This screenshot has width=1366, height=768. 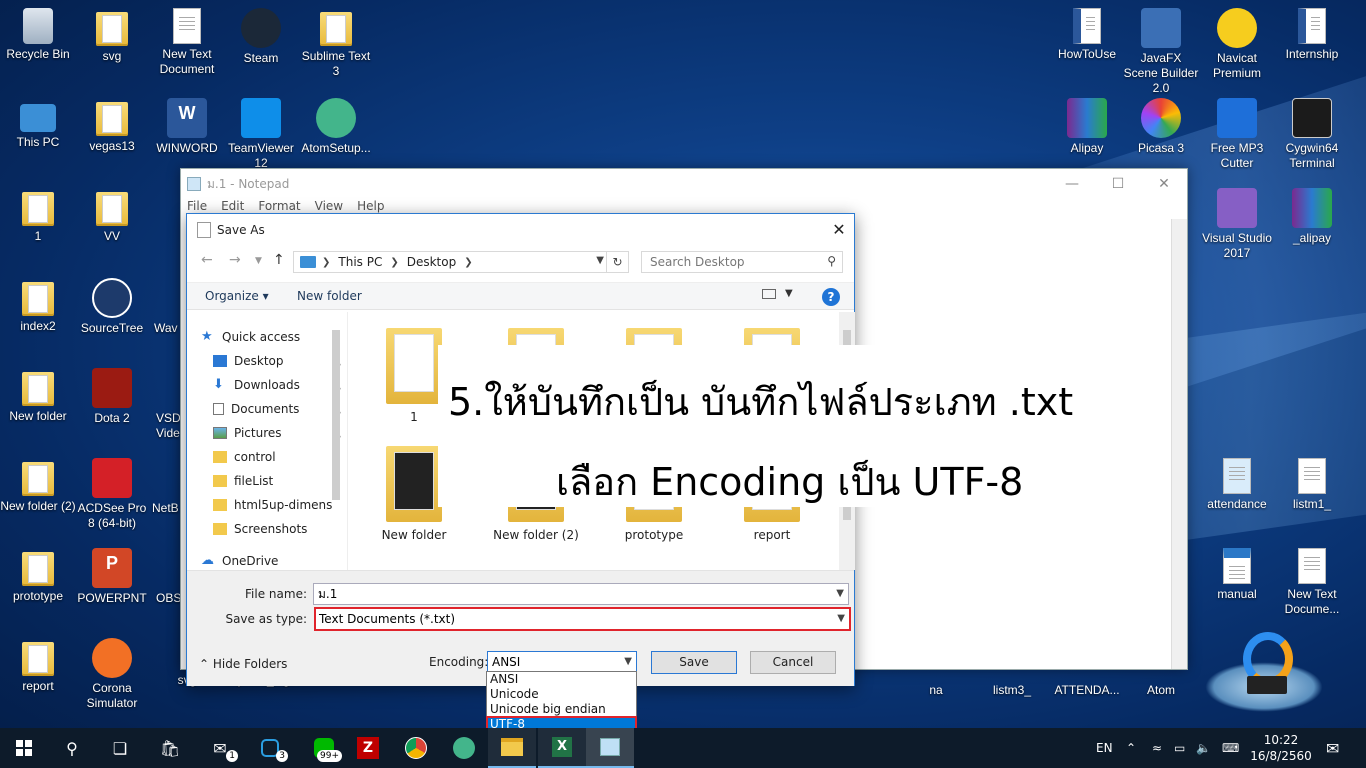 What do you see at coordinates (38, 576) in the screenshot?
I see `desktop-icon-prototype: prototype` at bounding box center [38, 576].